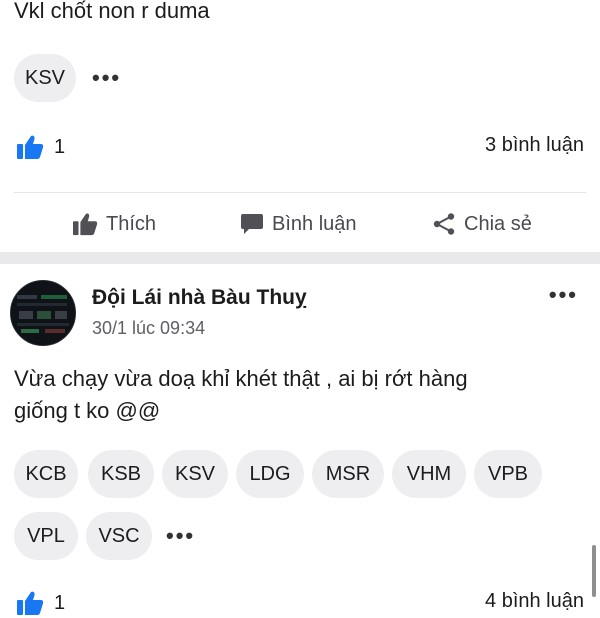  I want to click on scrollbar, so click(594, 571).